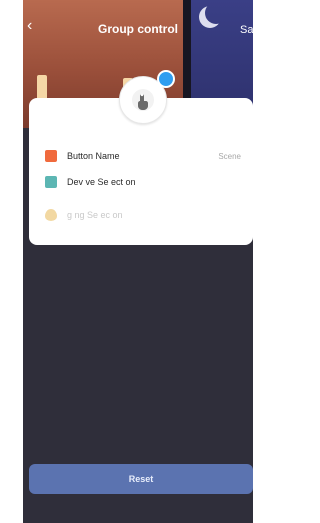  Describe the element at coordinates (229, 156) in the screenshot. I see `row-value: Scene` at that location.